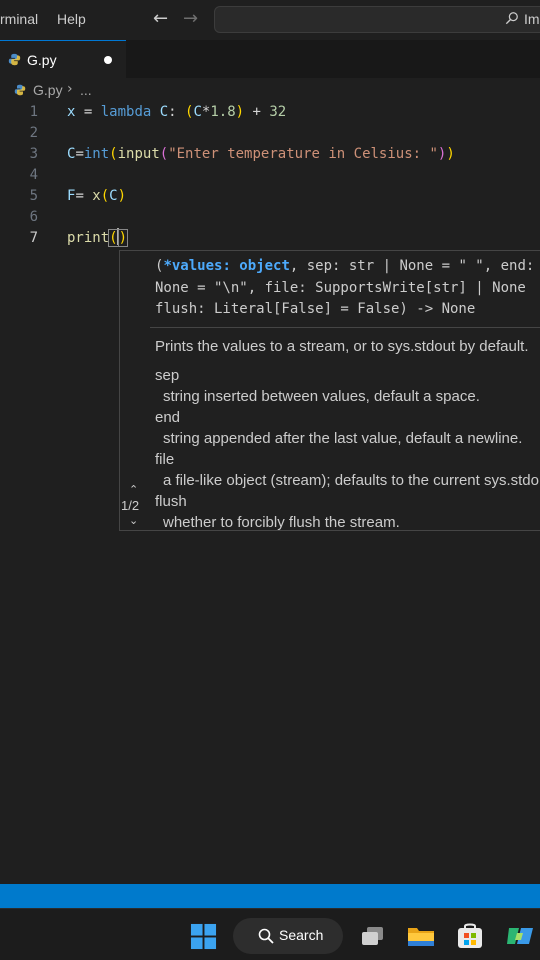 The height and width of the screenshot is (960, 540). What do you see at coordinates (135, 390) in the screenshot?
I see `overload-navigator: ⌃ 1/2 ⌄` at bounding box center [135, 390].